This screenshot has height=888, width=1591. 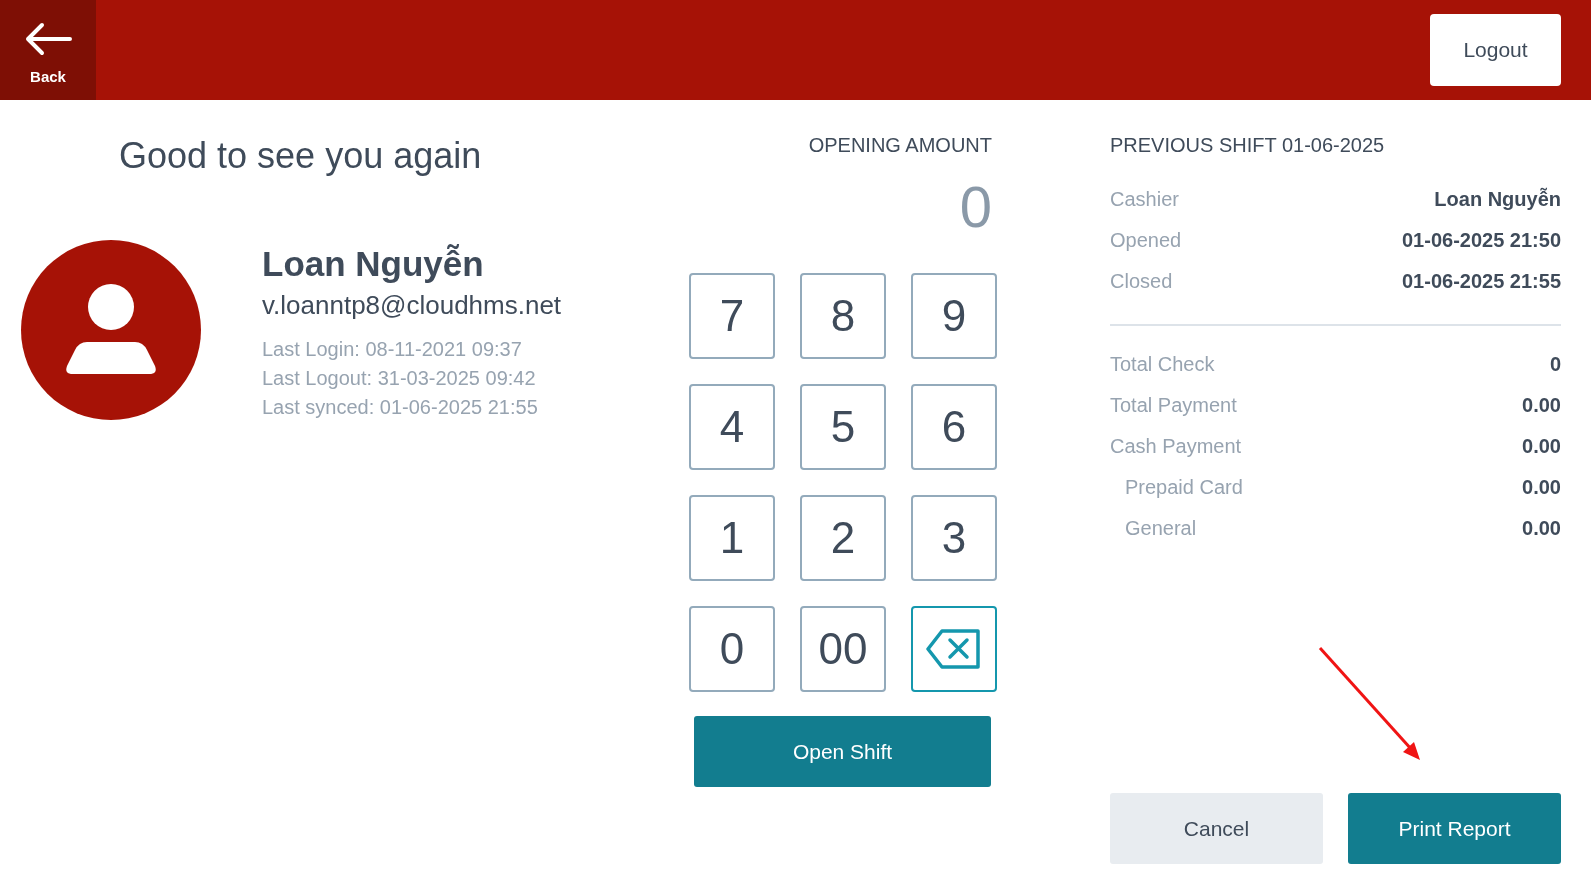 I want to click on logout-button: Logout, so click(x=1495, y=50).